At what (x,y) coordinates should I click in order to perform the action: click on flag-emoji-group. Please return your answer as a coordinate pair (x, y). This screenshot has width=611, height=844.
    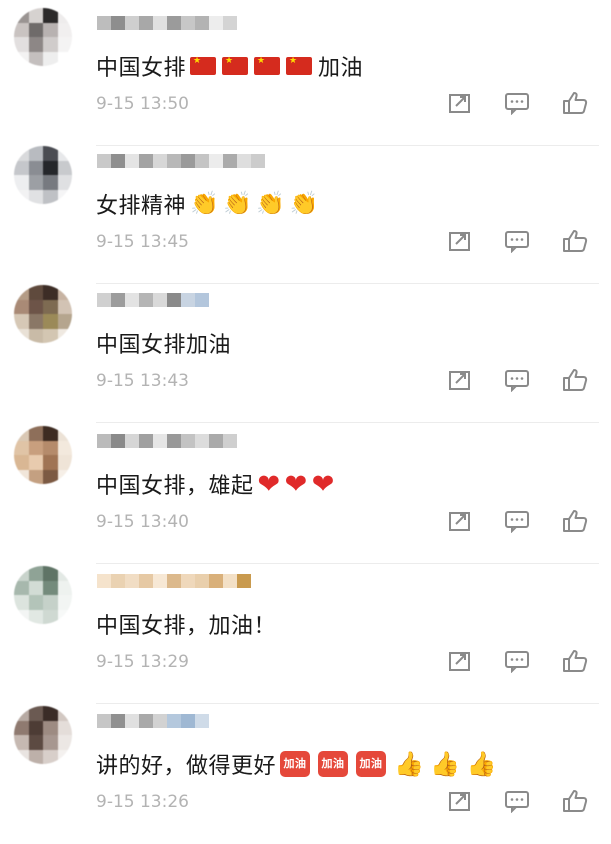
    Looking at the image, I should click on (254, 65).